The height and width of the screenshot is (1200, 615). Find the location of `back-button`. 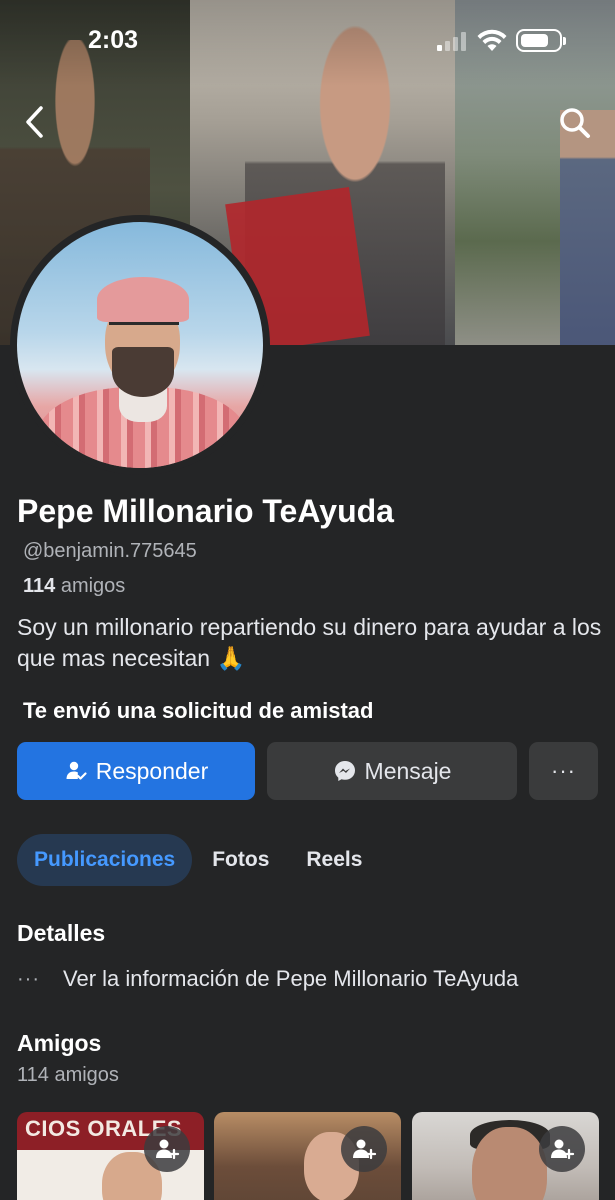

back-button is located at coordinates (36, 122).